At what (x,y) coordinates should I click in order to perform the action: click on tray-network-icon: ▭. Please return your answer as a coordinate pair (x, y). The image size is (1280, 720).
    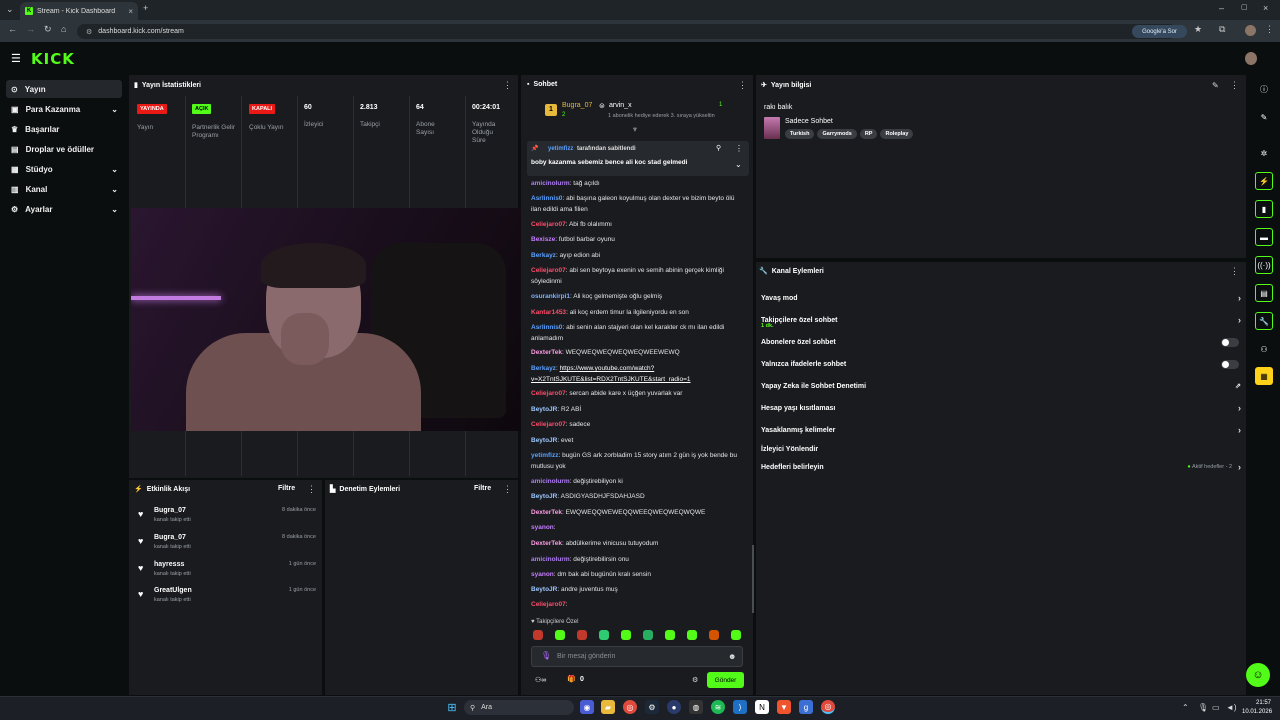
    Looking at the image, I should click on (1216, 707).